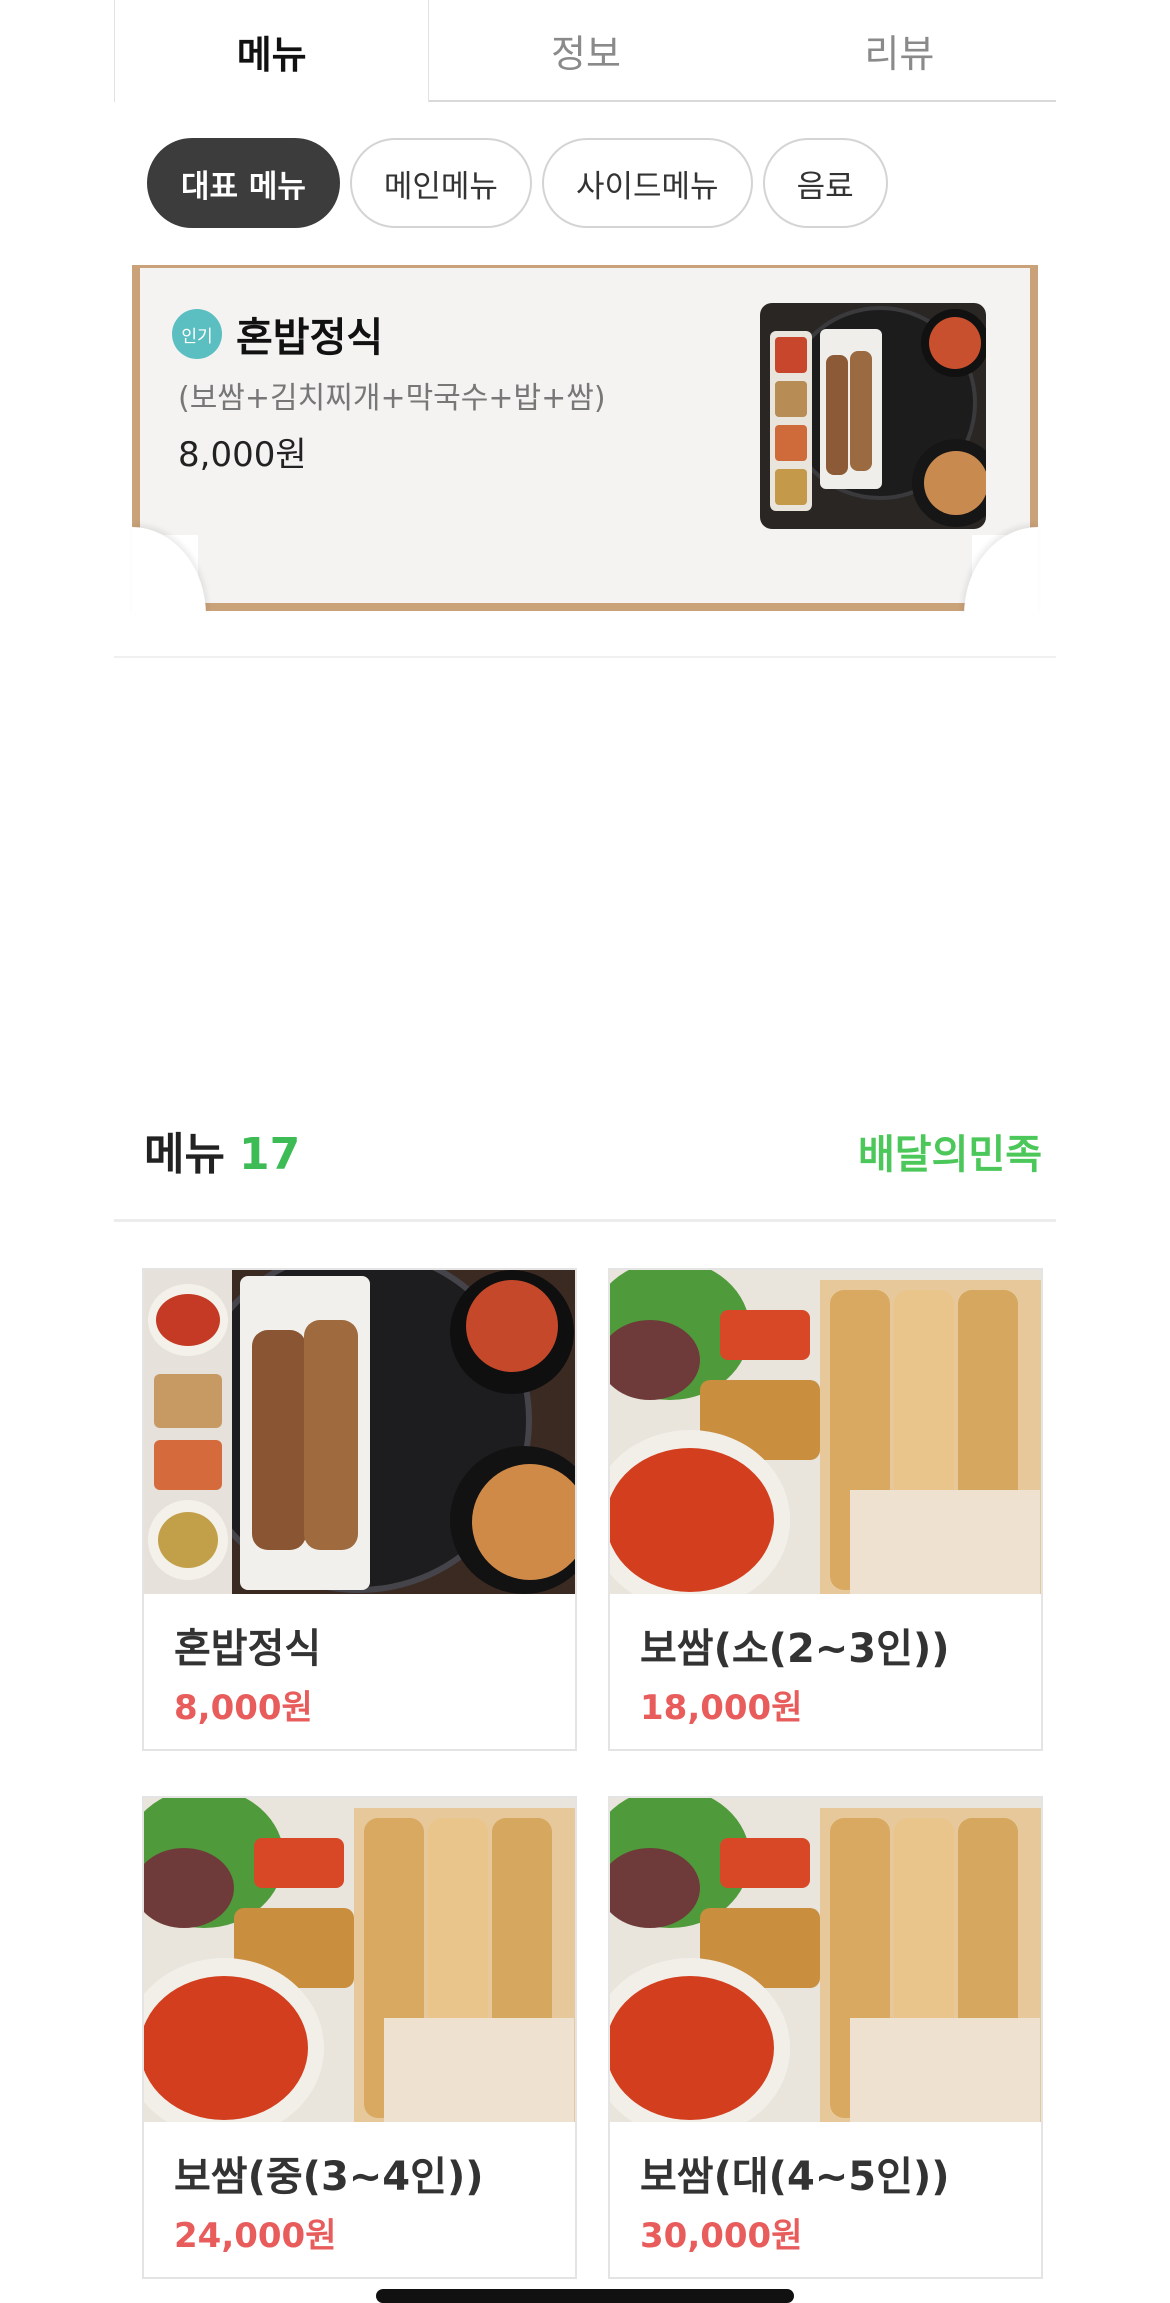 The width and height of the screenshot is (1170, 2303). I want to click on paper-curl-left, so click(169, 571).